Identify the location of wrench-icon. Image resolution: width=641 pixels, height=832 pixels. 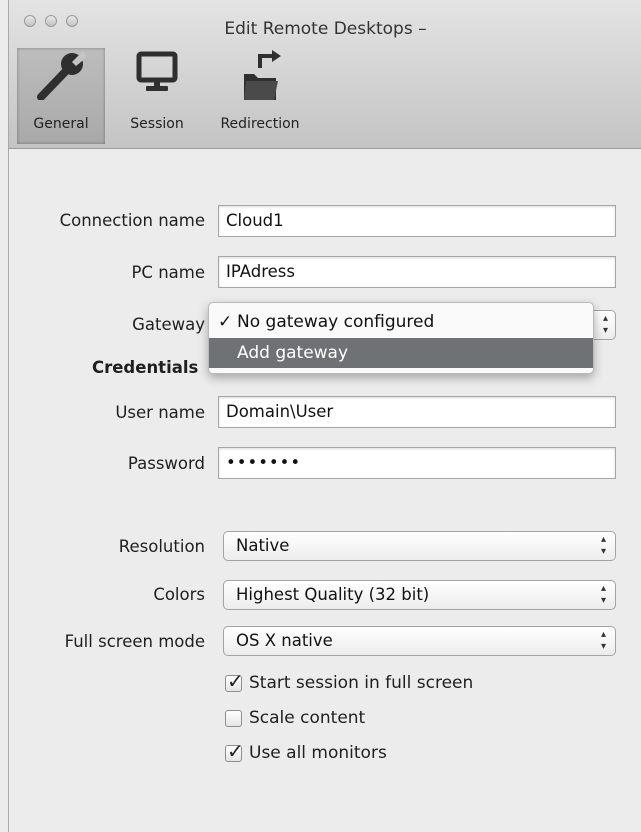
(61, 74).